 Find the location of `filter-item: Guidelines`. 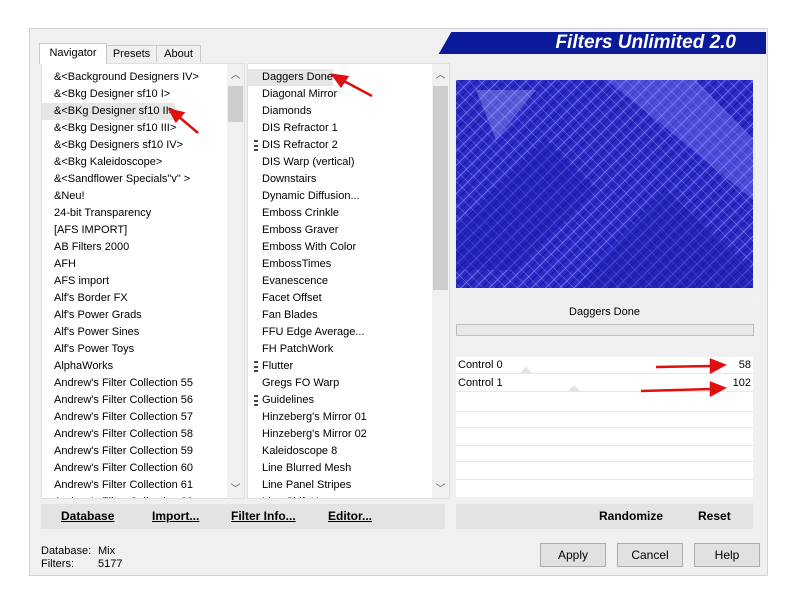

filter-item: Guidelines is located at coordinates (281, 400).